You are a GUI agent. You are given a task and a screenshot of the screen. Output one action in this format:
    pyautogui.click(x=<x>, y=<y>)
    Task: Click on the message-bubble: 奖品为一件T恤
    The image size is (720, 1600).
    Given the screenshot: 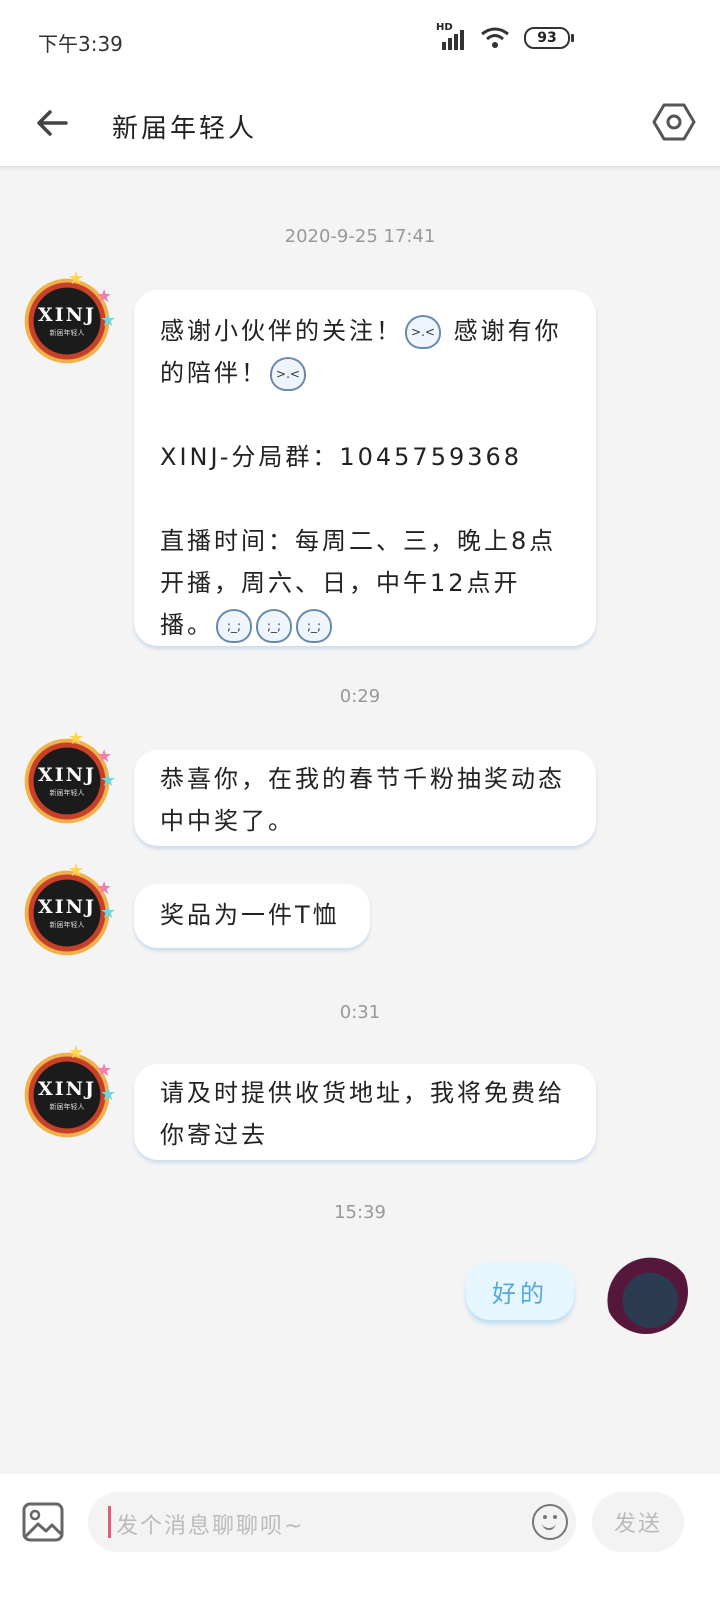 What is the action you would take?
    pyautogui.click(x=252, y=916)
    